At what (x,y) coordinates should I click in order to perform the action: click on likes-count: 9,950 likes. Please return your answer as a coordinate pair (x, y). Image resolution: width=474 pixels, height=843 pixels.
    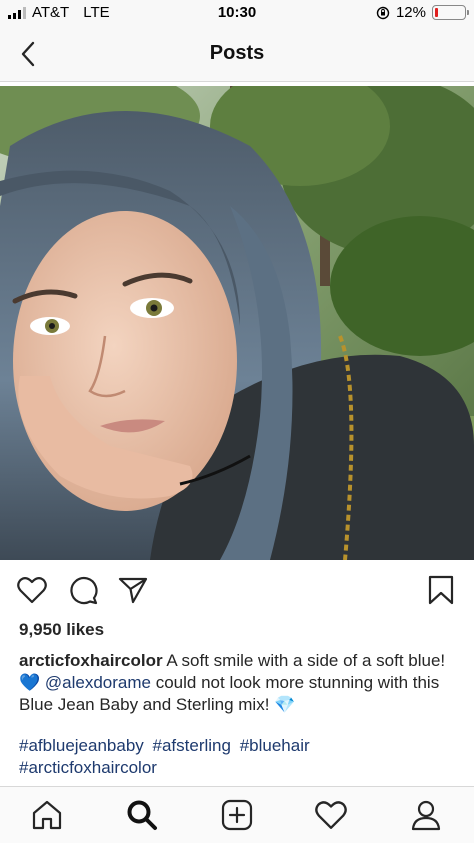
    Looking at the image, I should click on (61, 630).